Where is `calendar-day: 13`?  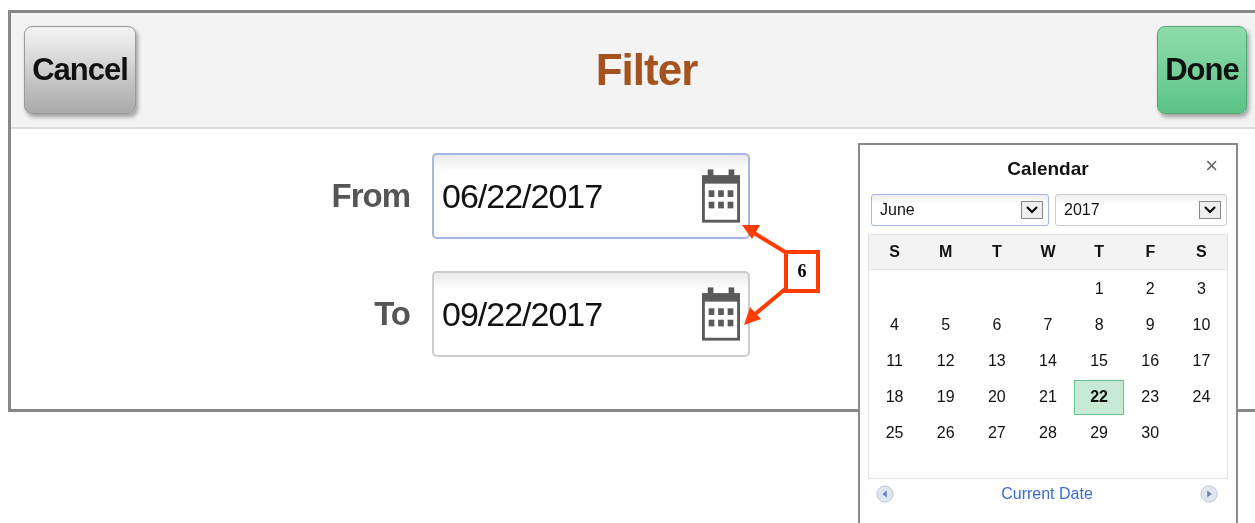
calendar-day: 13 is located at coordinates (996, 361).